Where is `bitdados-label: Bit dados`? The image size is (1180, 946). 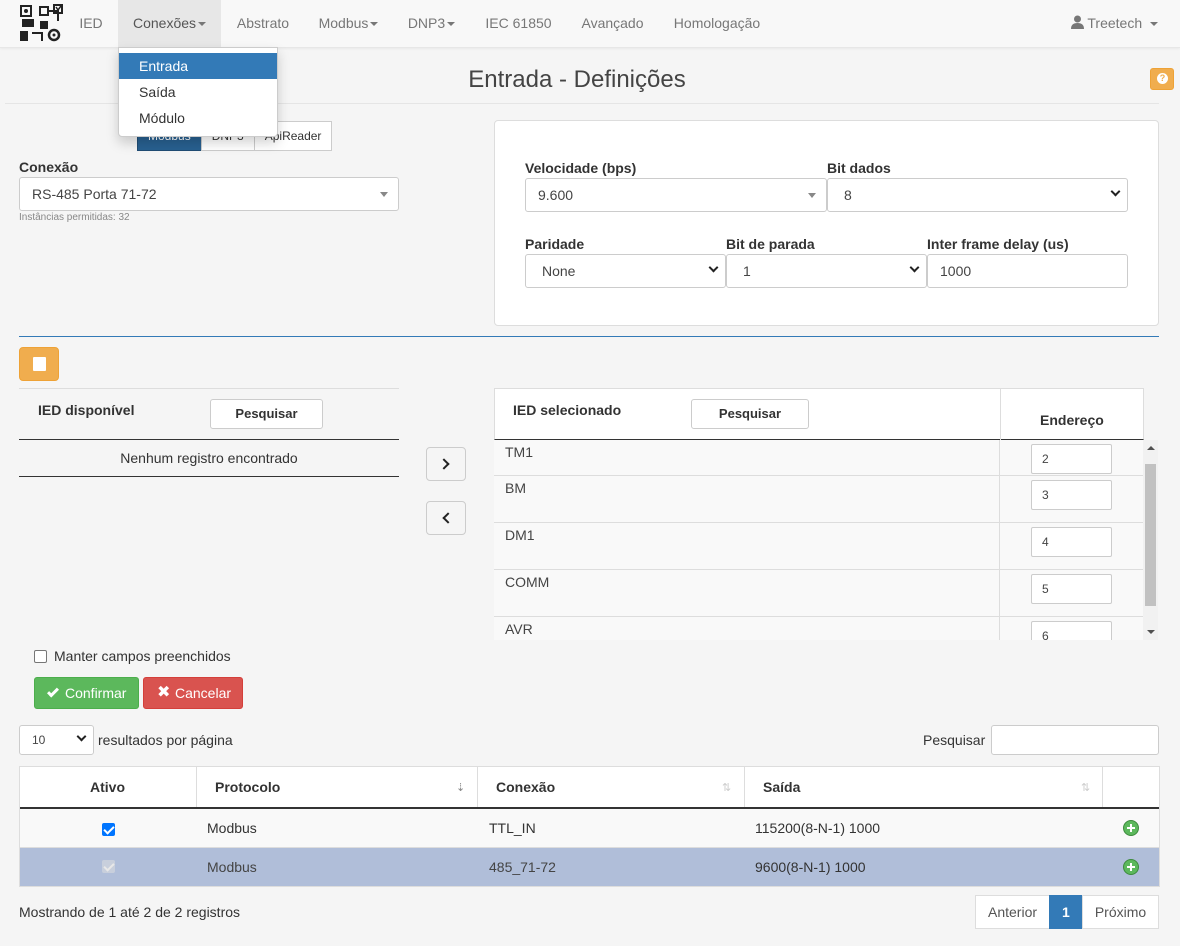 bitdados-label: Bit dados is located at coordinates (859, 168).